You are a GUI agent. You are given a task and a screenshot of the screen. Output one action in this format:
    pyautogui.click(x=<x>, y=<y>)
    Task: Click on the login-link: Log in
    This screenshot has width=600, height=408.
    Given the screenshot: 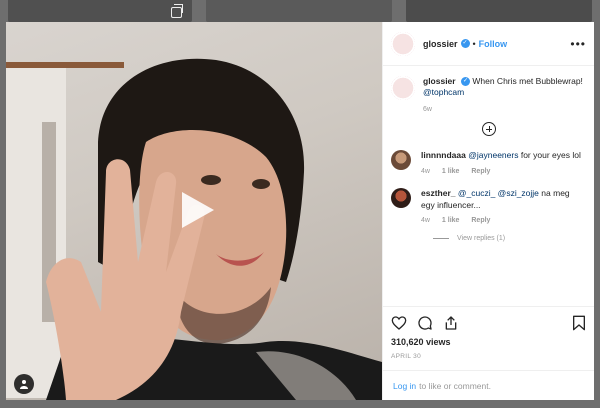 What is the action you would take?
    pyautogui.click(x=404, y=386)
    